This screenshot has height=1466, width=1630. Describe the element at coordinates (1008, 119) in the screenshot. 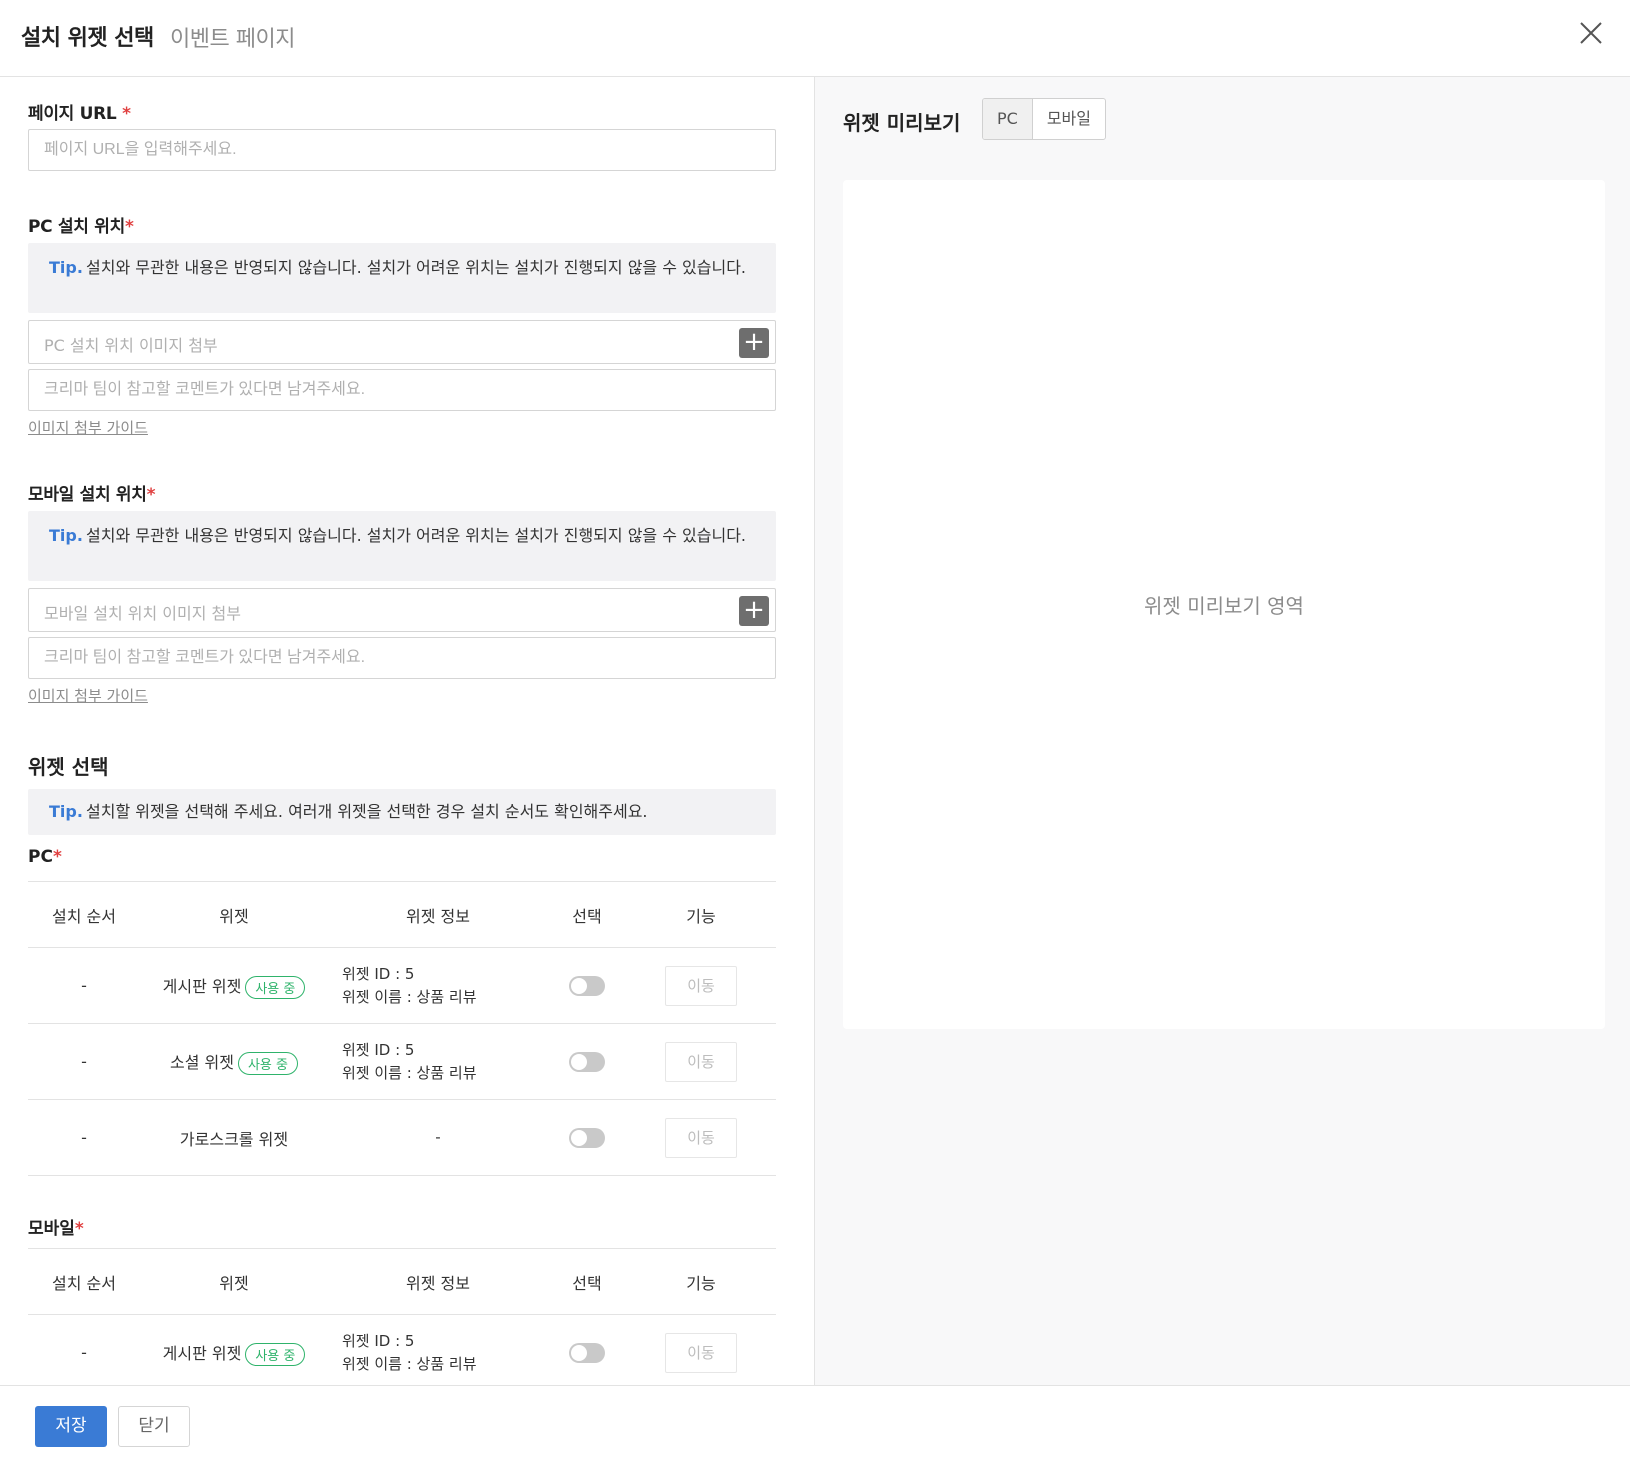

I see `tab-pc: PC` at that location.